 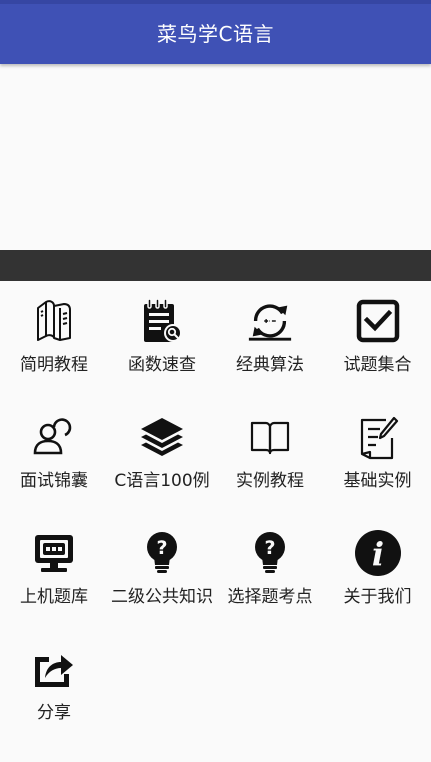 I want to click on app-title: 菜鸟学C语言, so click(x=215, y=34).